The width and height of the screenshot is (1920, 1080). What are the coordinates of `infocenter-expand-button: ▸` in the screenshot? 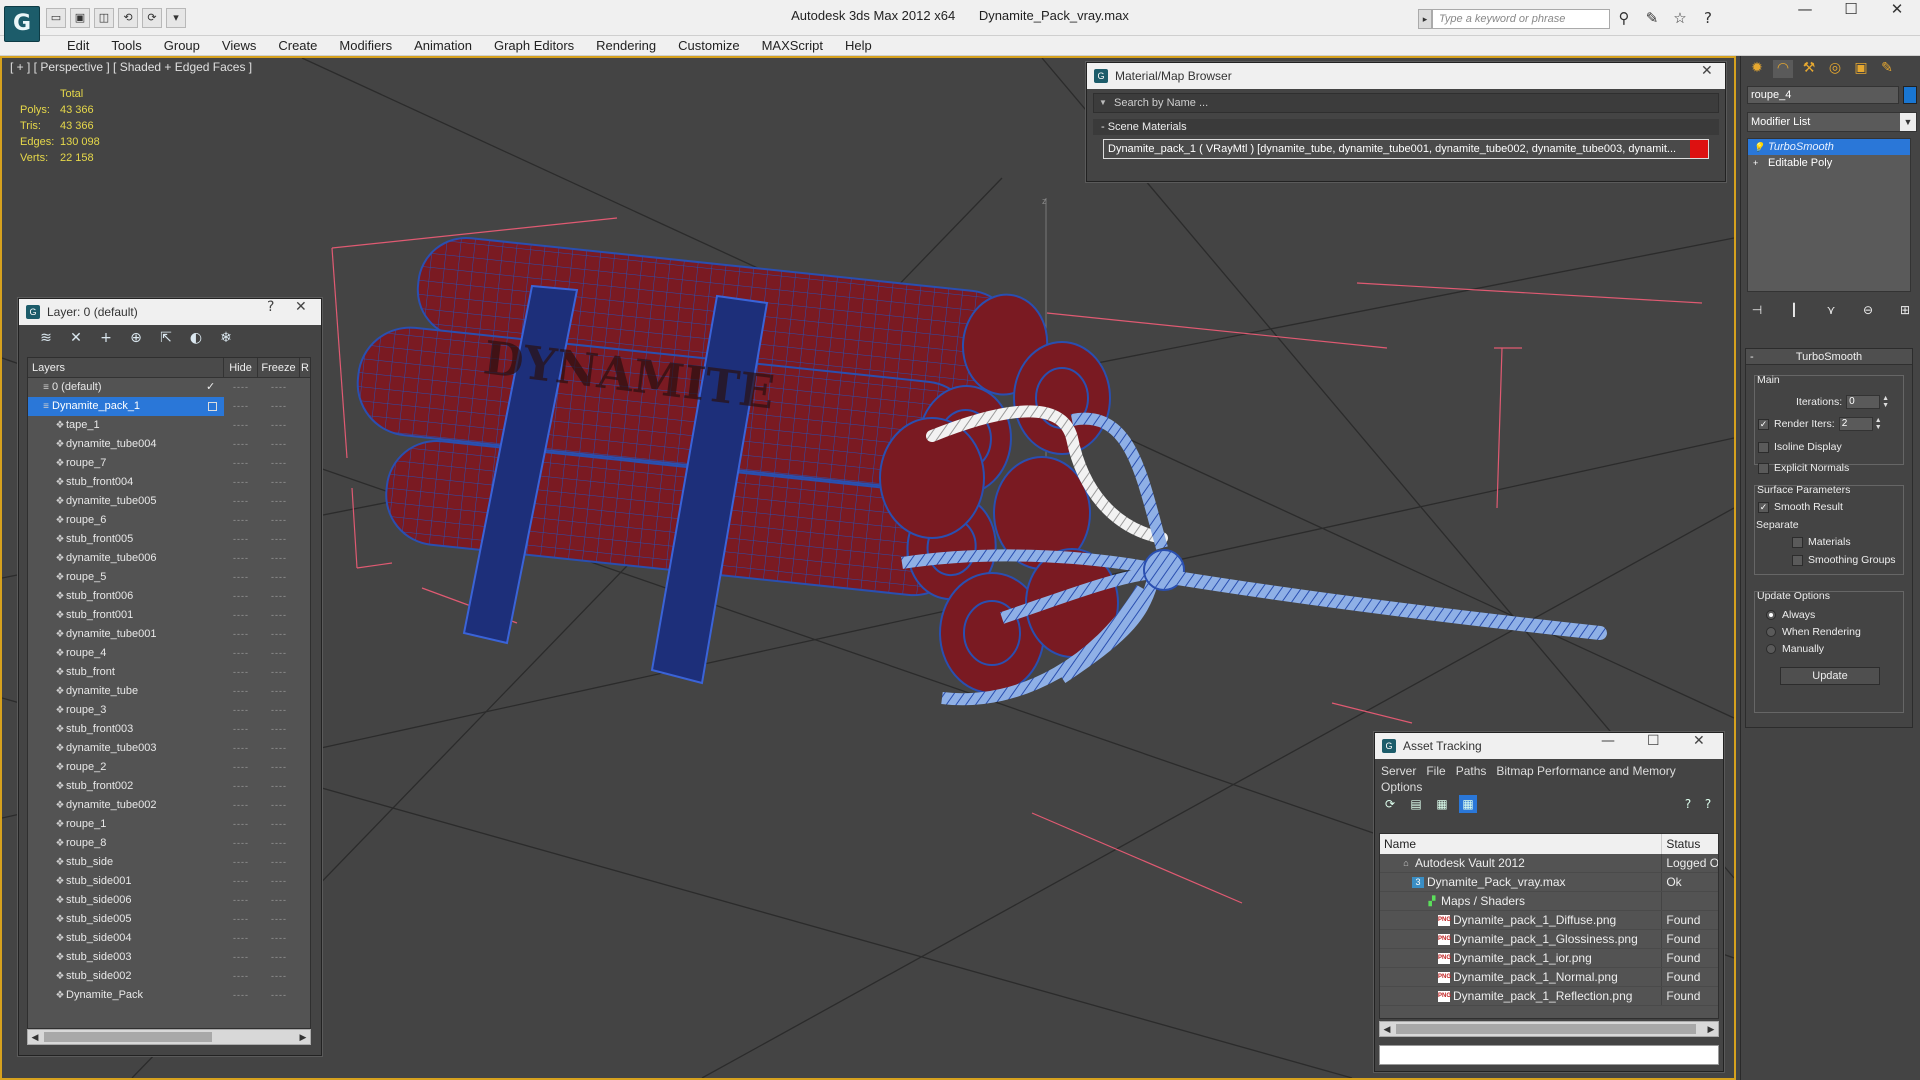 It's located at (1425, 19).